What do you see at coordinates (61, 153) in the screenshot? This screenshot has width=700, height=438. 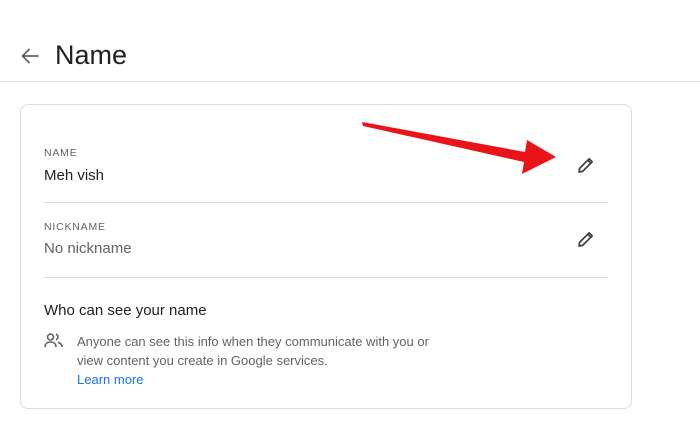 I see `name-label: NAME` at bounding box center [61, 153].